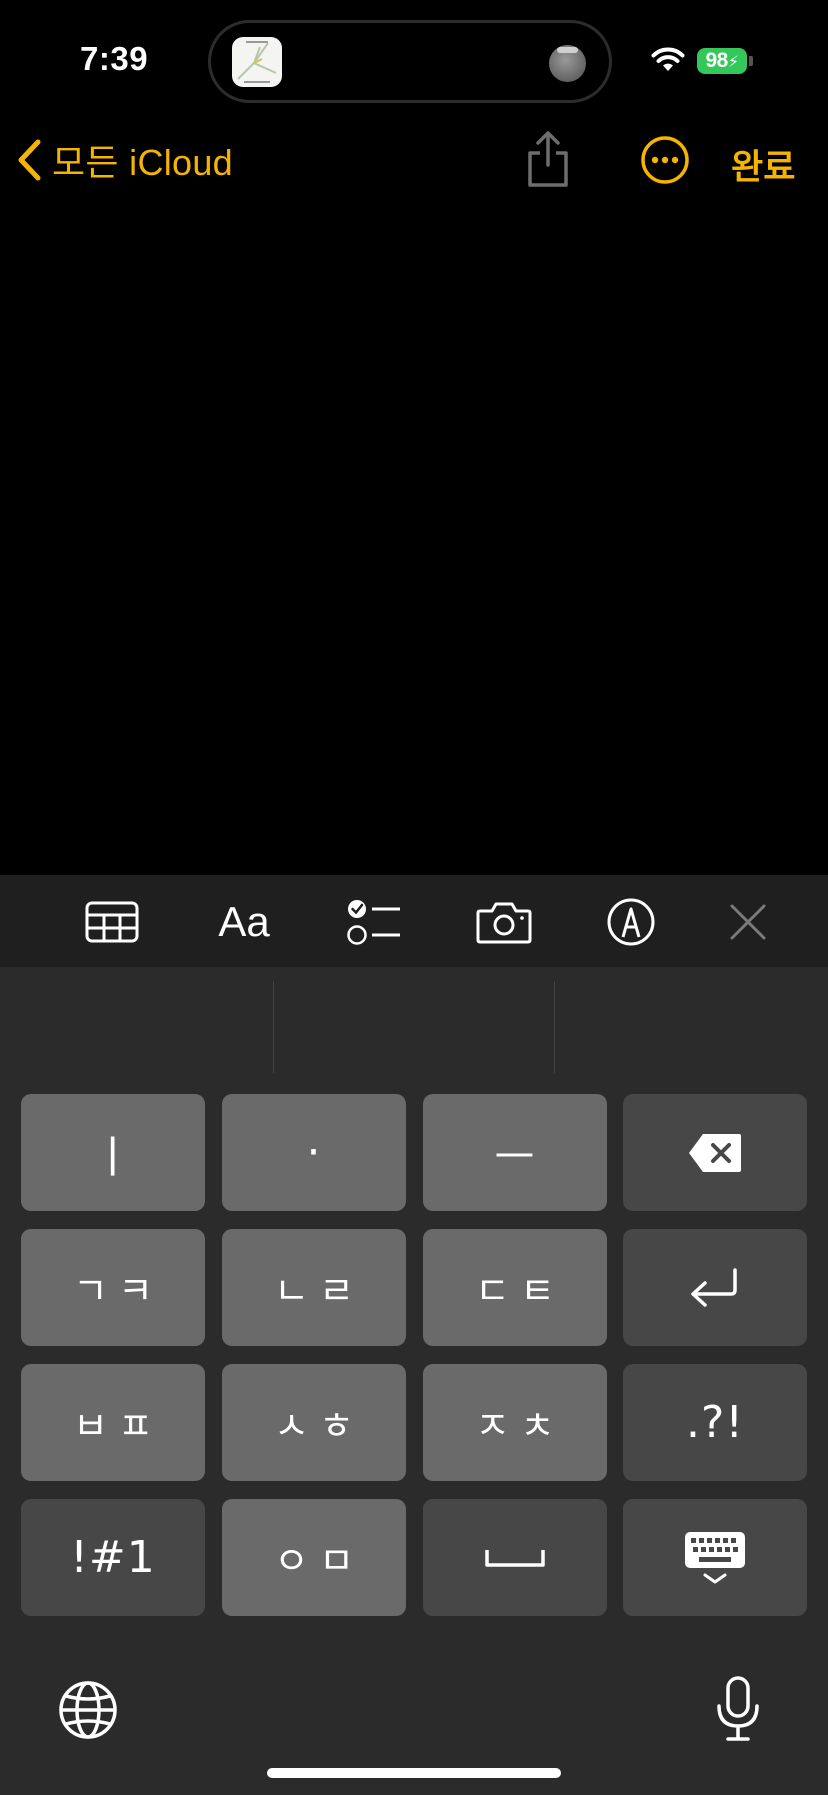 This screenshot has height=1795, width=828. What do you see at coordinates (118, 1426) in the screenshot?
I see `key-label: ㅂㅍ` at bounding box center [118, 1426].